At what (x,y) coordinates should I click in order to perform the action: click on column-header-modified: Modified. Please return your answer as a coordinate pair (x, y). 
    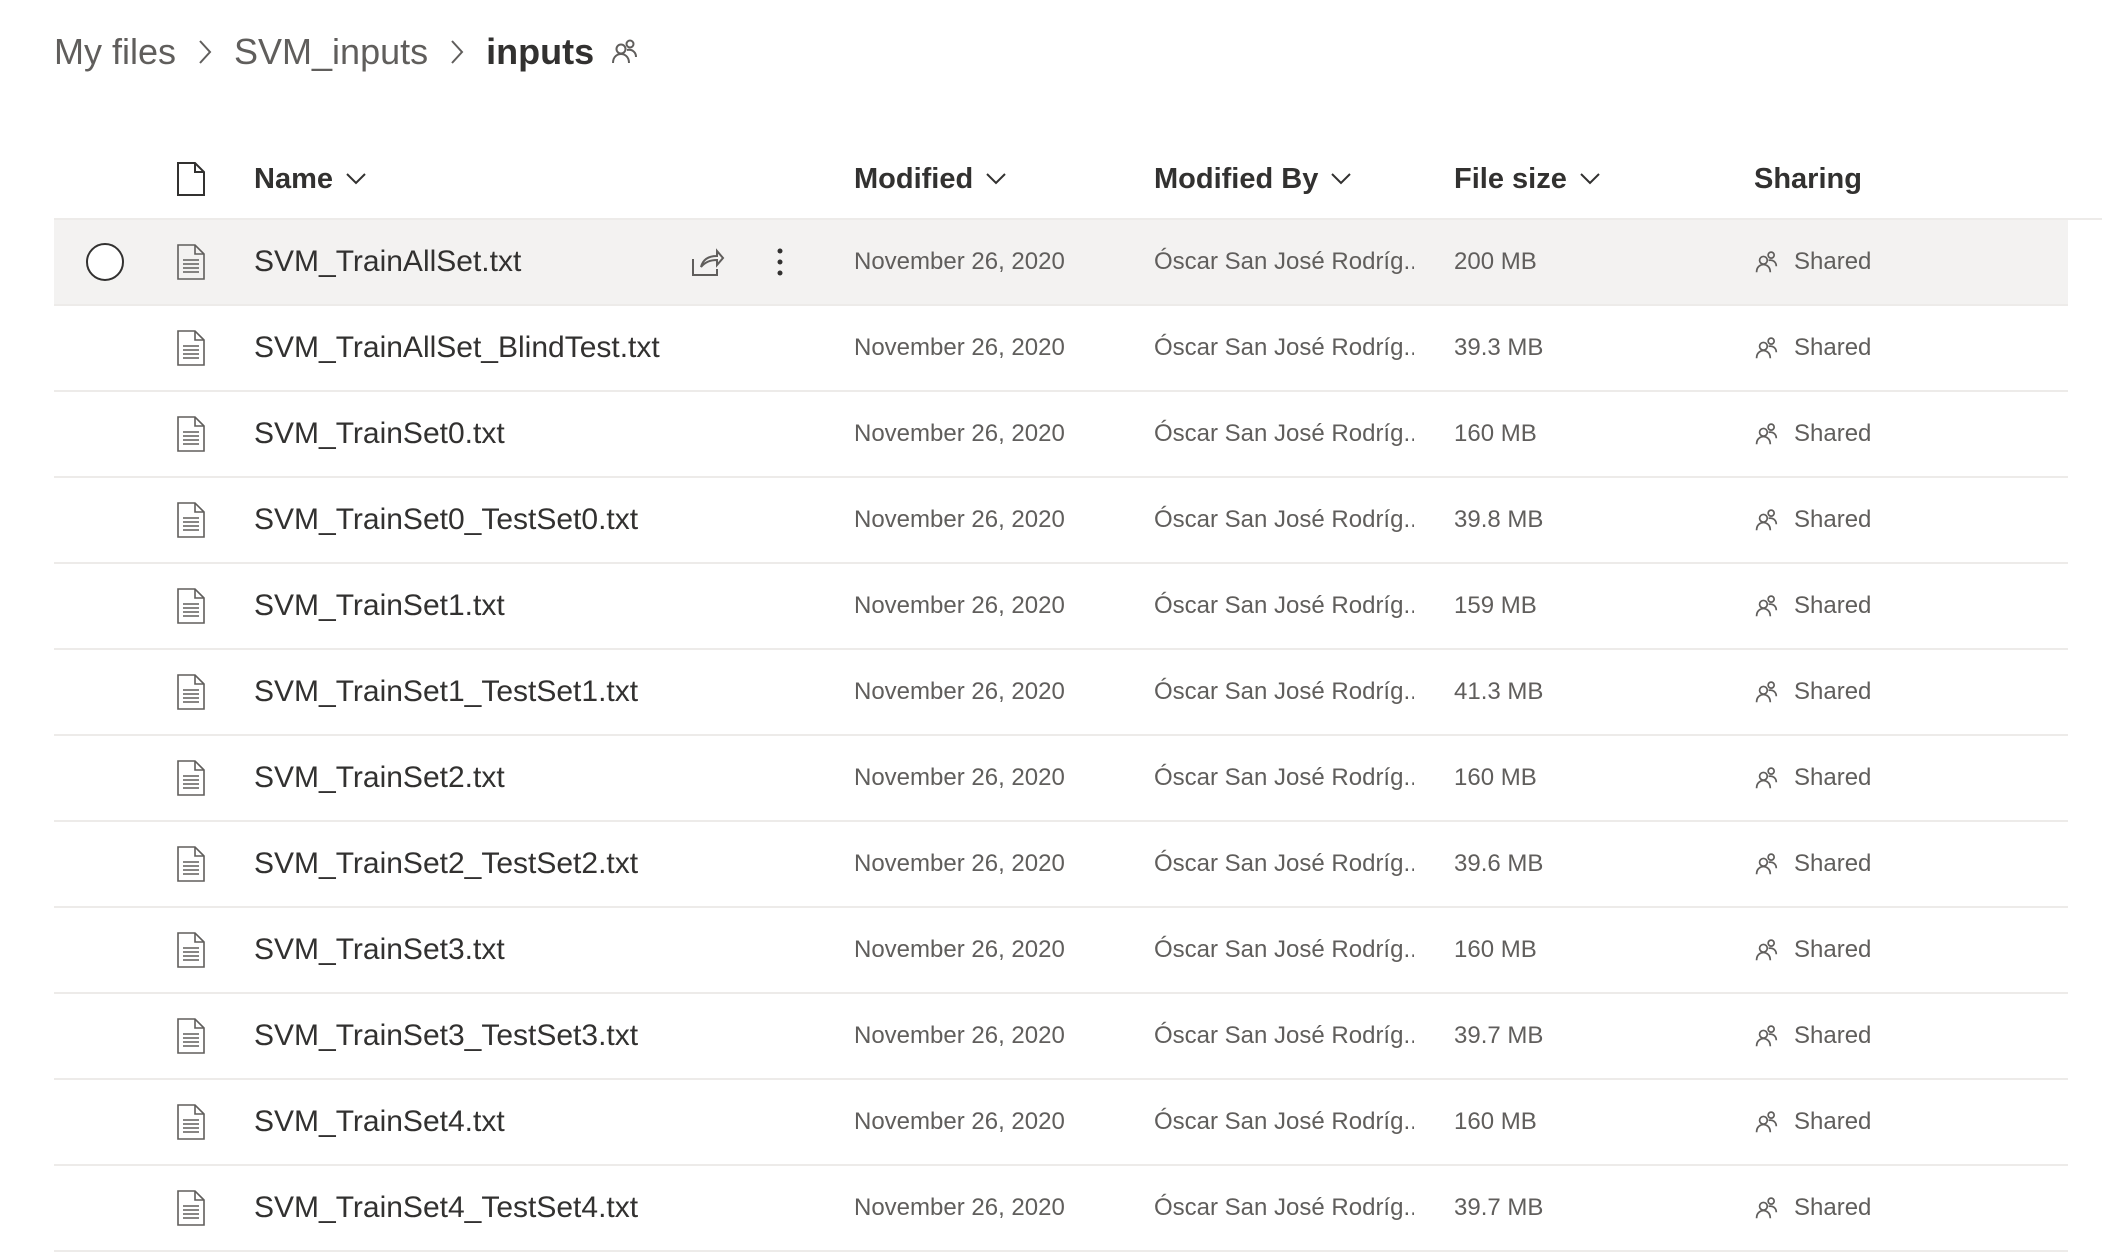
    Looking at the image, I should click on (930, 179).